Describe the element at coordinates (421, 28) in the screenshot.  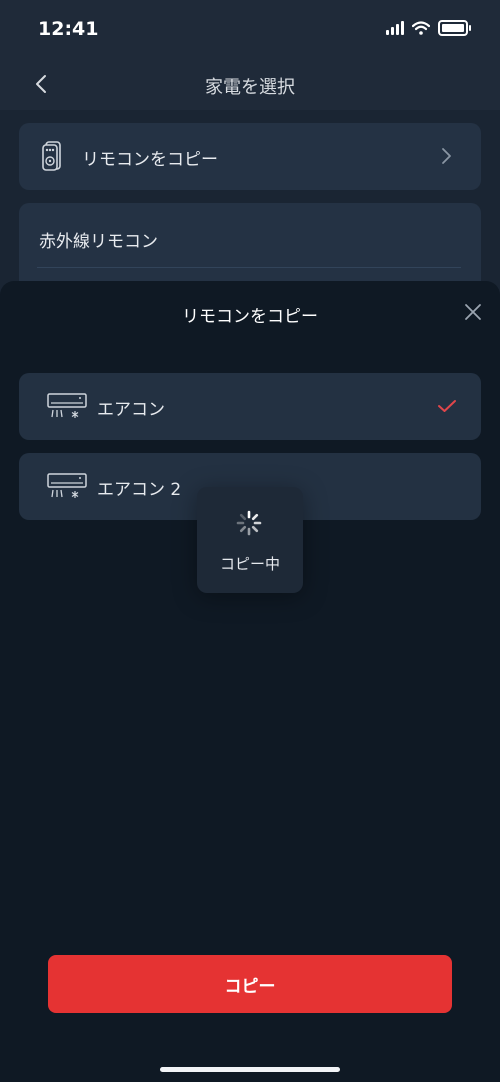
I see `wifi-icon` at that location.